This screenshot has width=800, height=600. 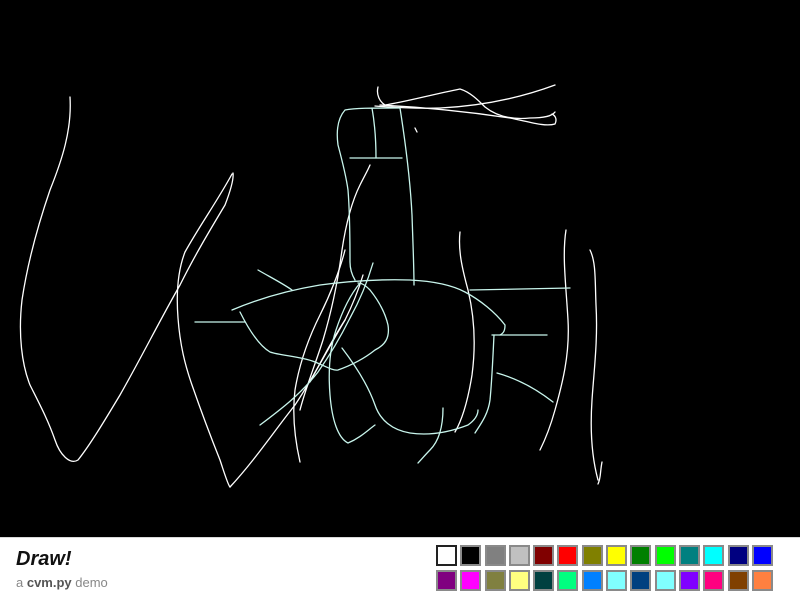 What do you see at coordinates (89, 582) in the screenshot?
I see `subtitle-suffix: demo` at bounding box center [89, 582].